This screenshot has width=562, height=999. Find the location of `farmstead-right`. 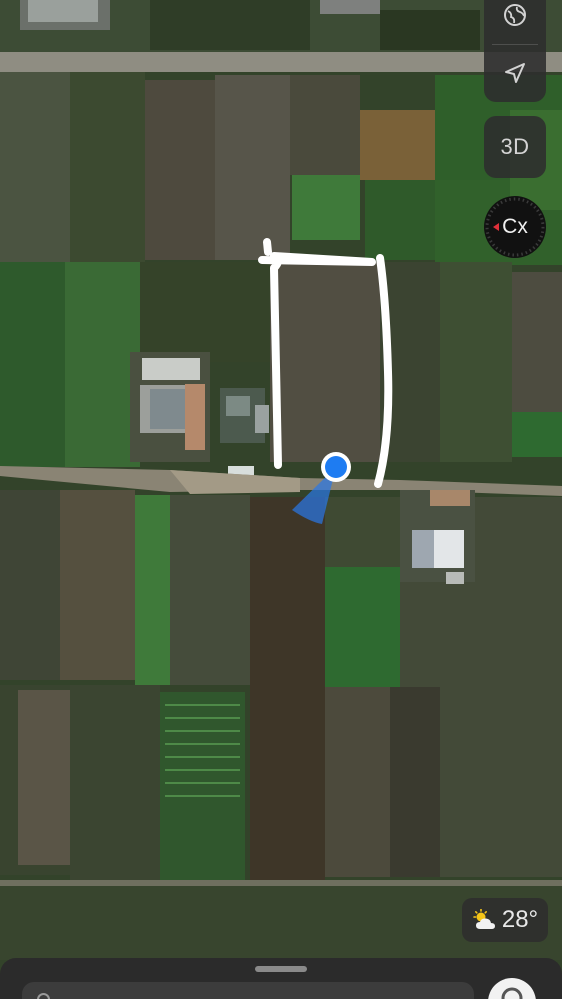

farmstead-right is located at coordinates (437, 537).